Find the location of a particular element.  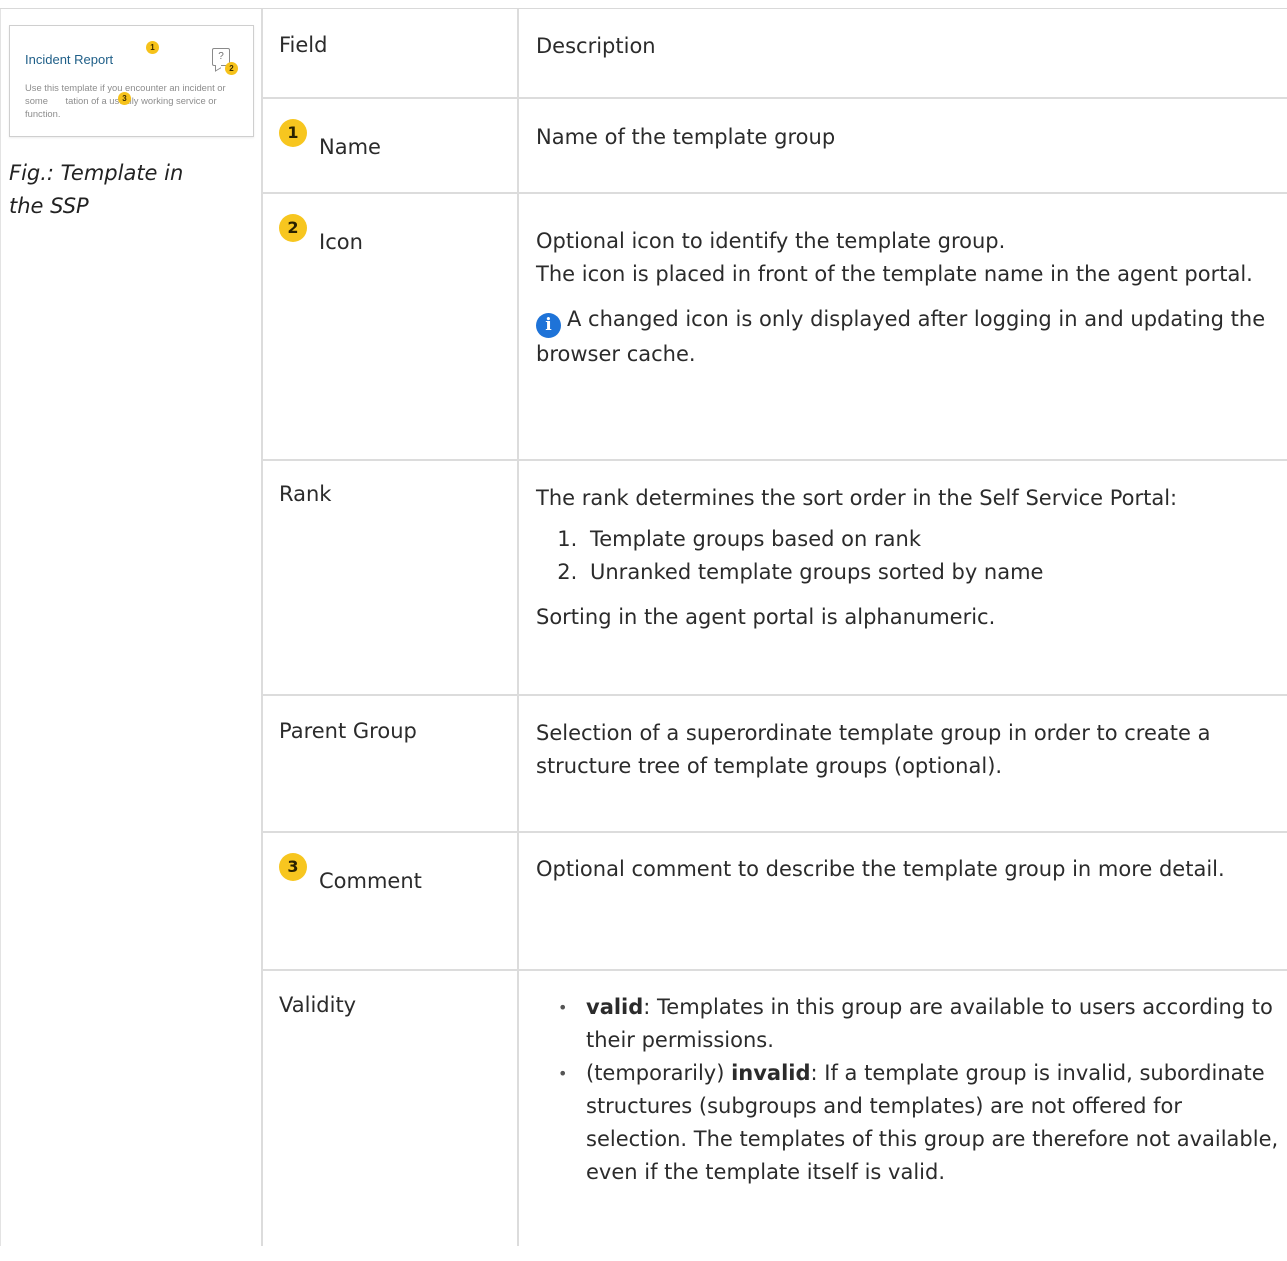

table-row-name: 1 Name Name of the template group is located at coordinates (774, 146).